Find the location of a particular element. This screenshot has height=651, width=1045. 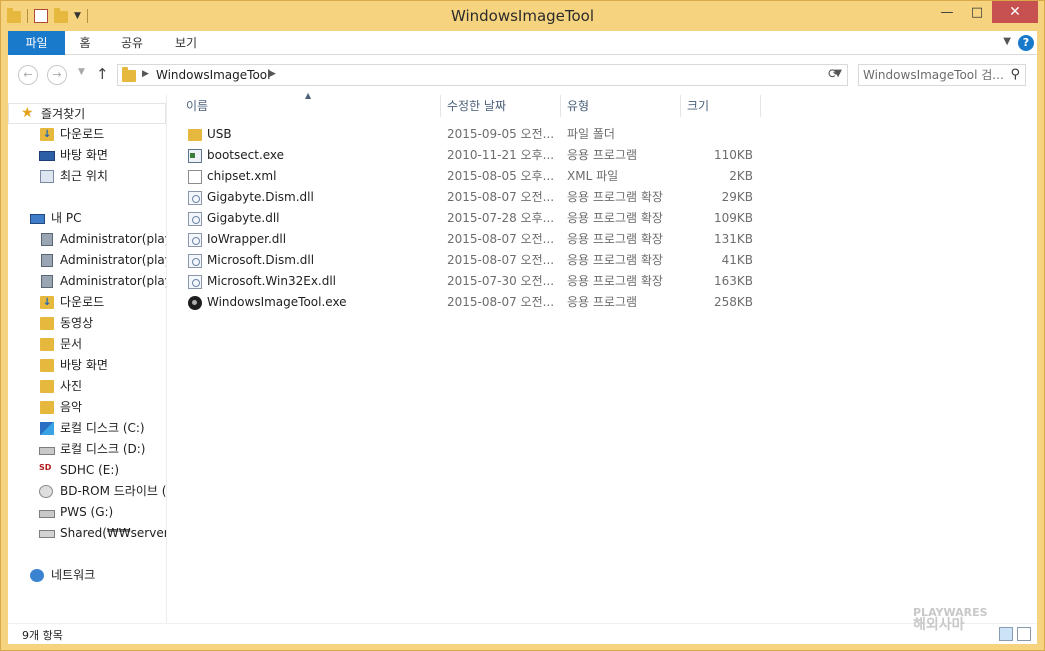

sidebar-item-network-user-2: Administrator(playw is located at coordinates (87, 260).